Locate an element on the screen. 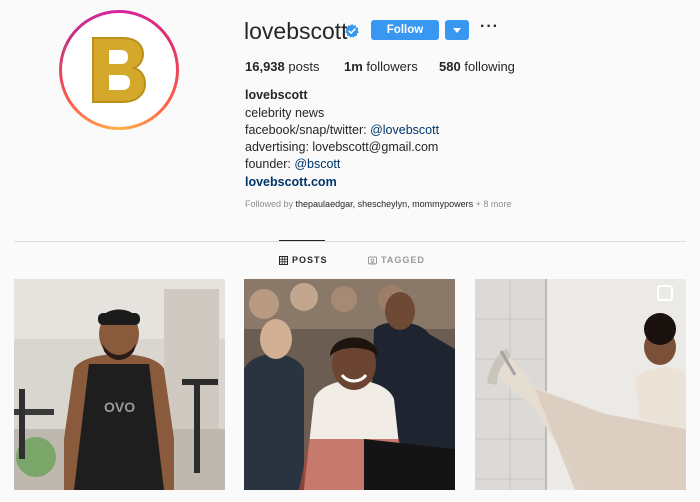 The image size is (700, 502). profile-avatar is located at coordinates (119, 70).